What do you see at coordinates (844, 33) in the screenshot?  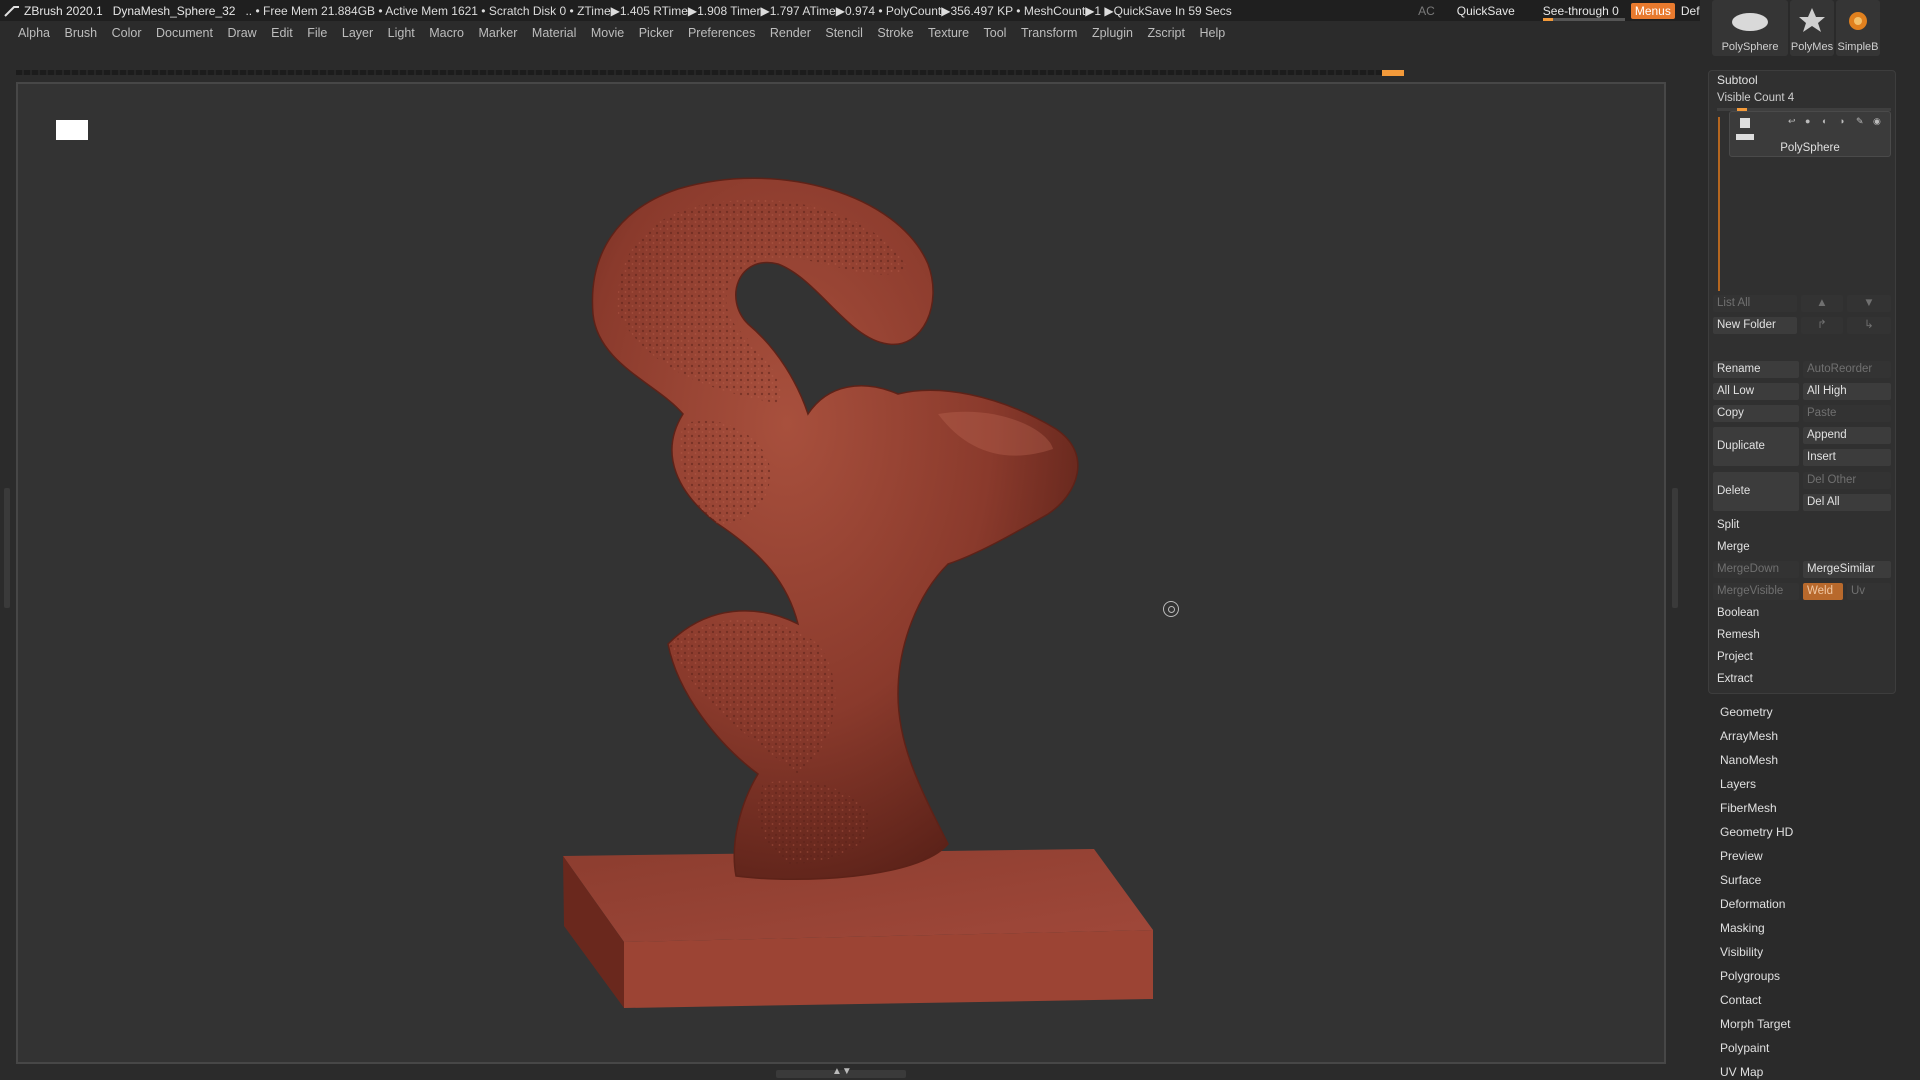 I see `menu-stencil: Stencil` at bounding box center [844, 33].